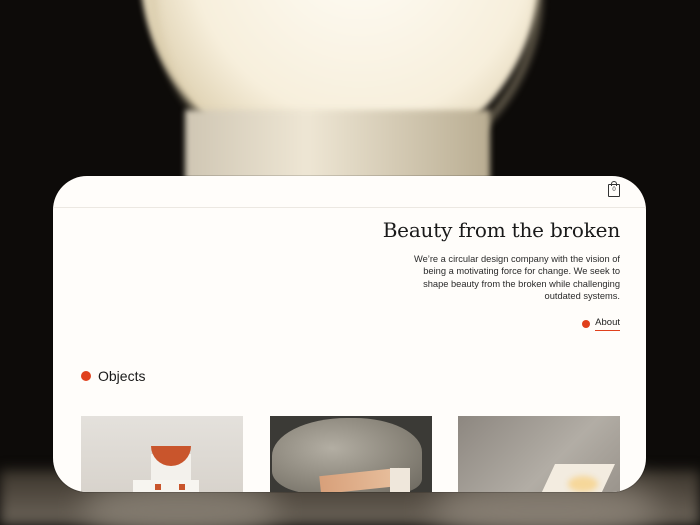 Image resolution: width=700 pixels, height=525 pixels. I want to click on about-link: About, so click(601, 323).